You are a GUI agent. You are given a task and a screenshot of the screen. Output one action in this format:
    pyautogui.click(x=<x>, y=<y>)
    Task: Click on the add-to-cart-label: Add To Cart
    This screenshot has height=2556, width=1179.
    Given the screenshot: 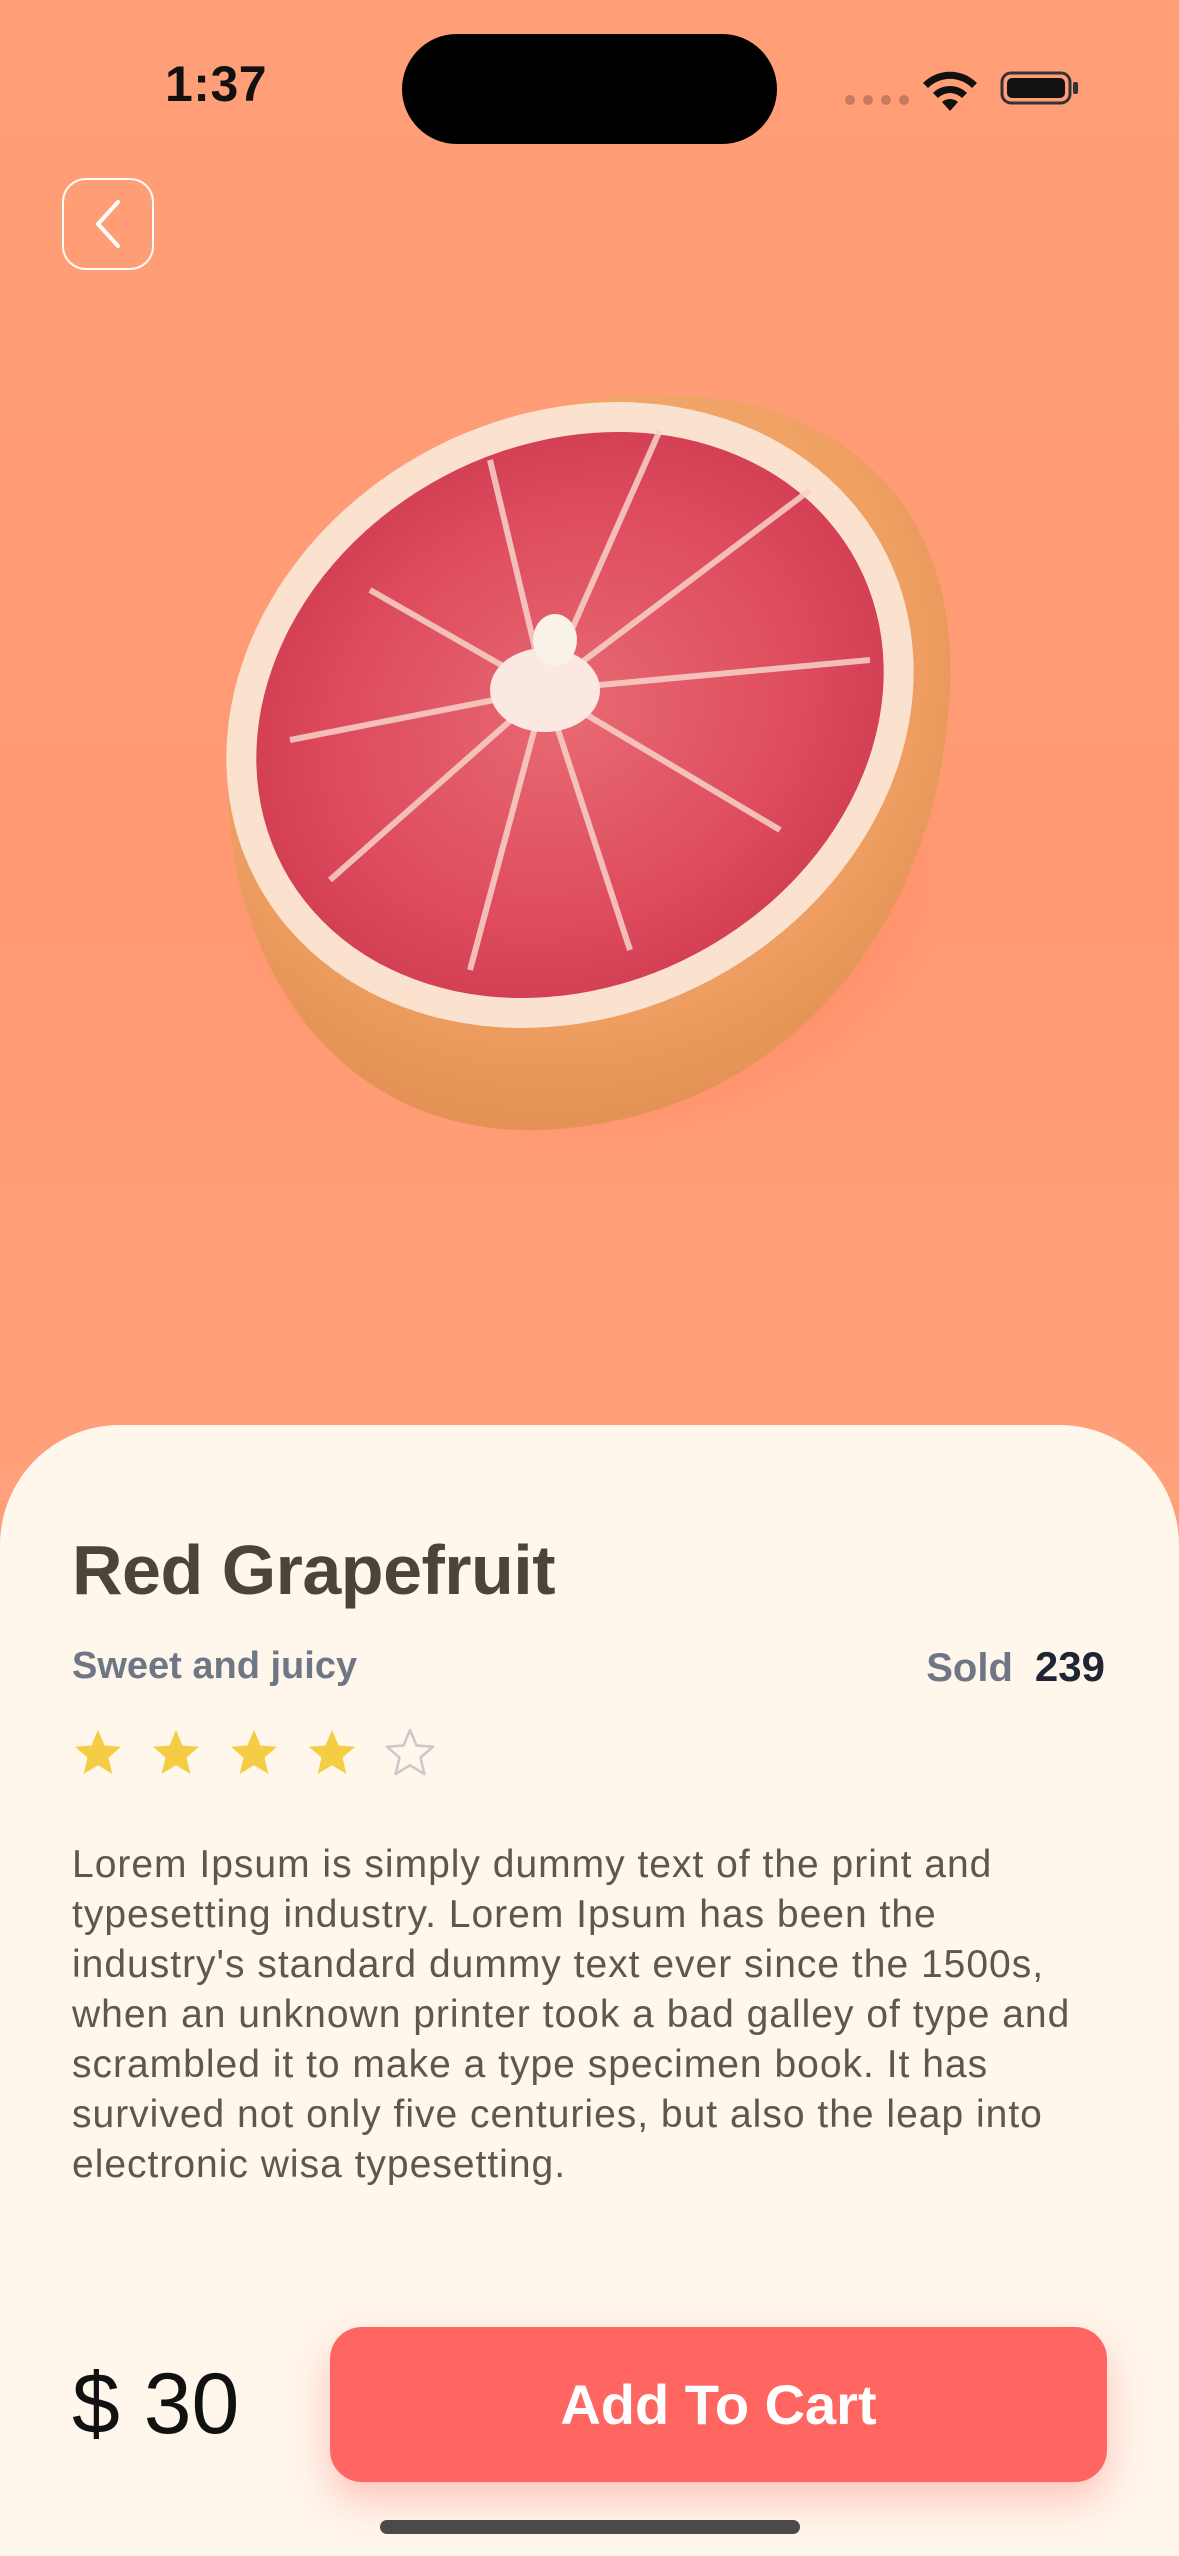 What is the action you would take?
    pyautogui.click(x=718, y=2404)
    